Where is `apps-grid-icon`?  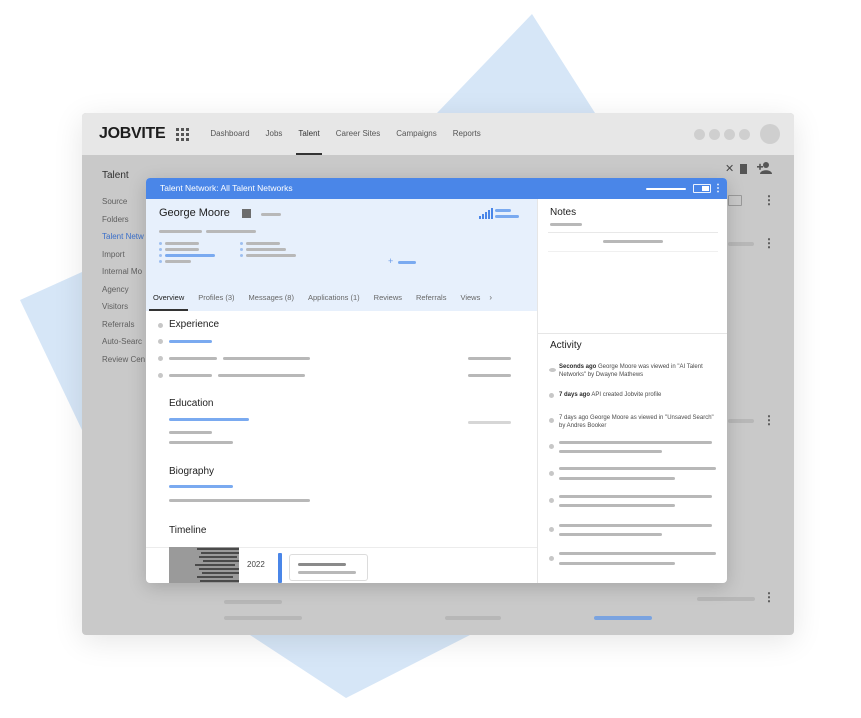 apps-grid-icon is located at coordinates (183, 134).